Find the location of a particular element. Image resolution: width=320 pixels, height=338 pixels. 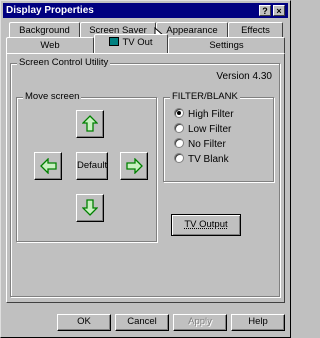

close-icon: × is located at coordinates (279, 10).